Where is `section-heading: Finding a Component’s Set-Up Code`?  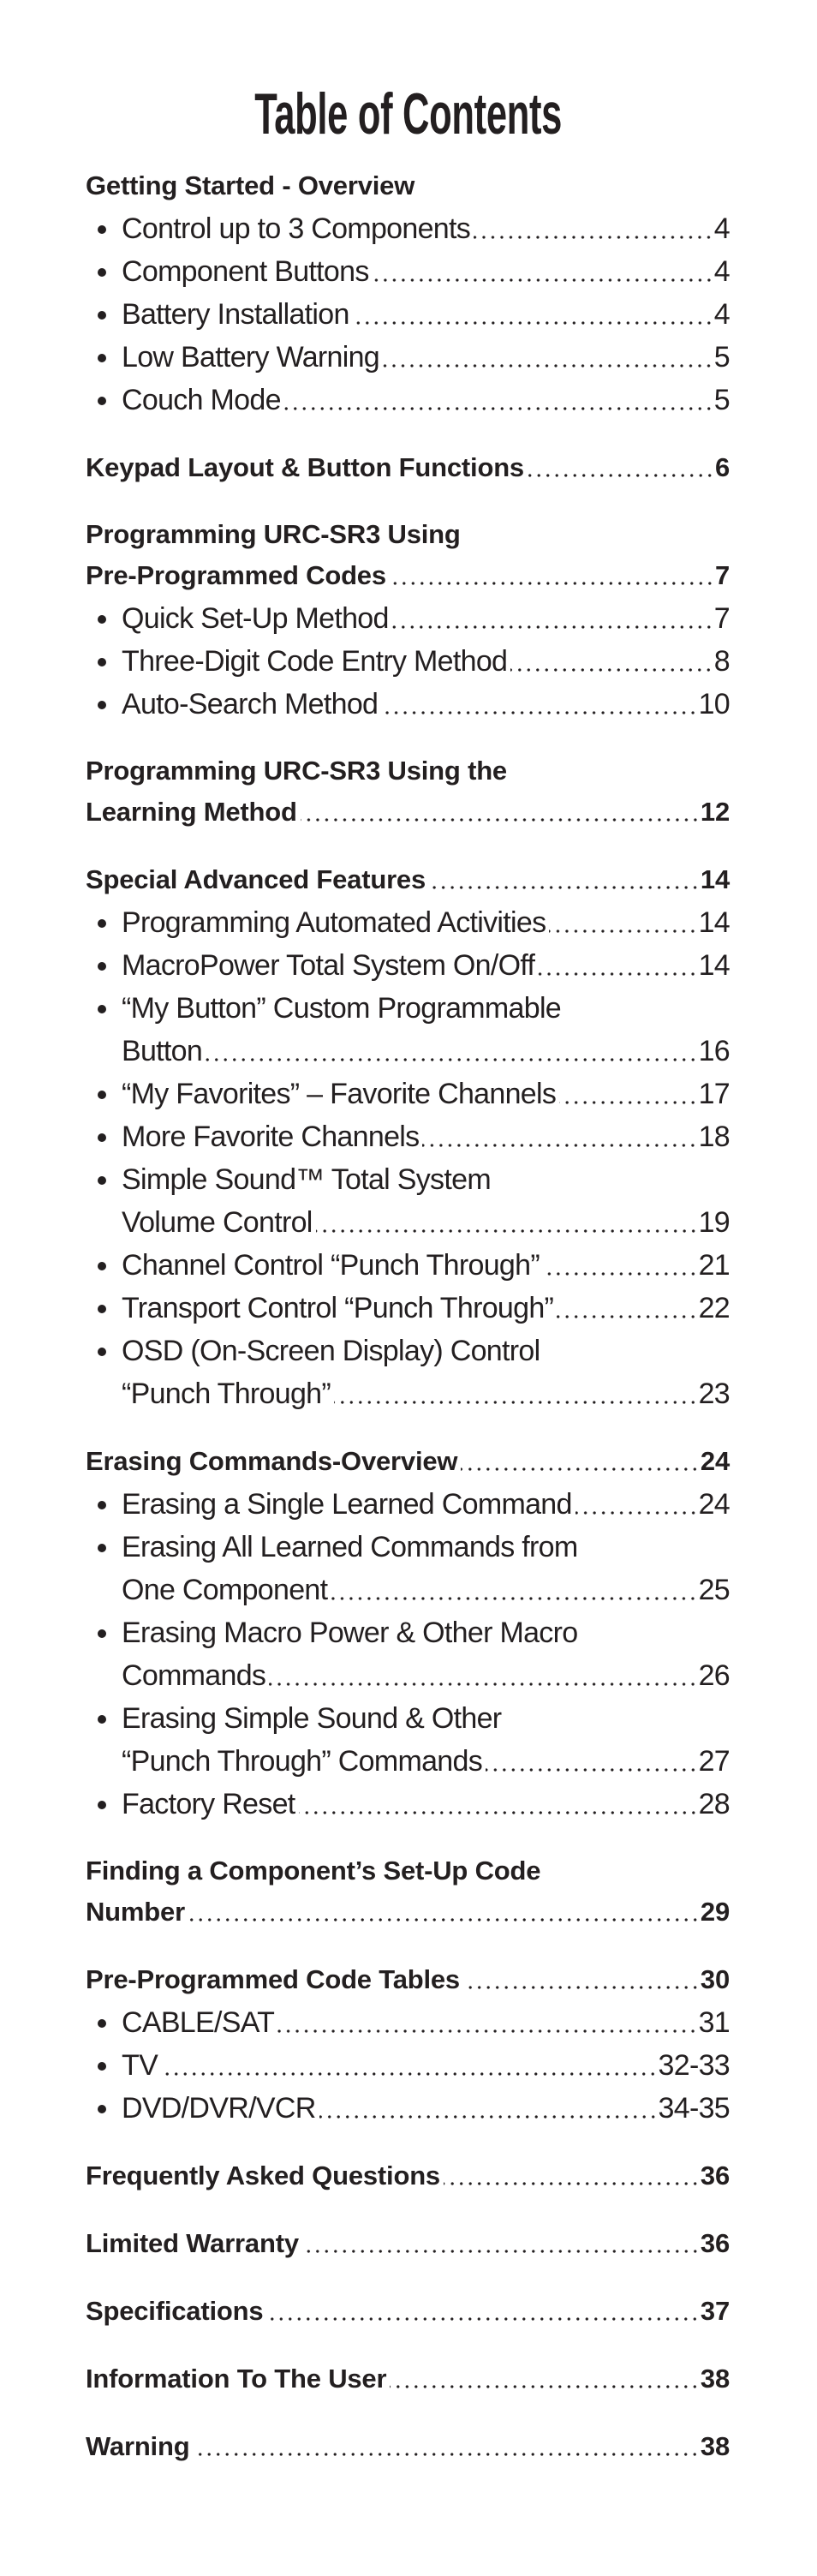 section-heading: Finding a Component’s Set-Up Code is located at coordinates (408, 1870).